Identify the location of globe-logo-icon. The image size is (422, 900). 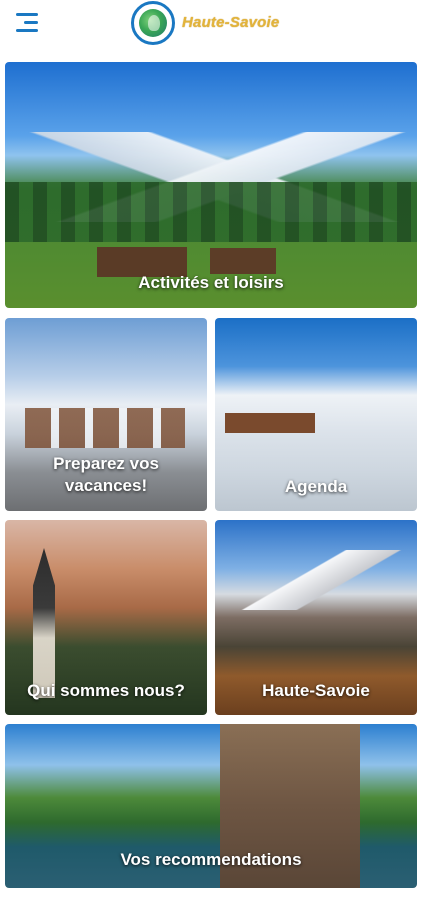
(153, 23).